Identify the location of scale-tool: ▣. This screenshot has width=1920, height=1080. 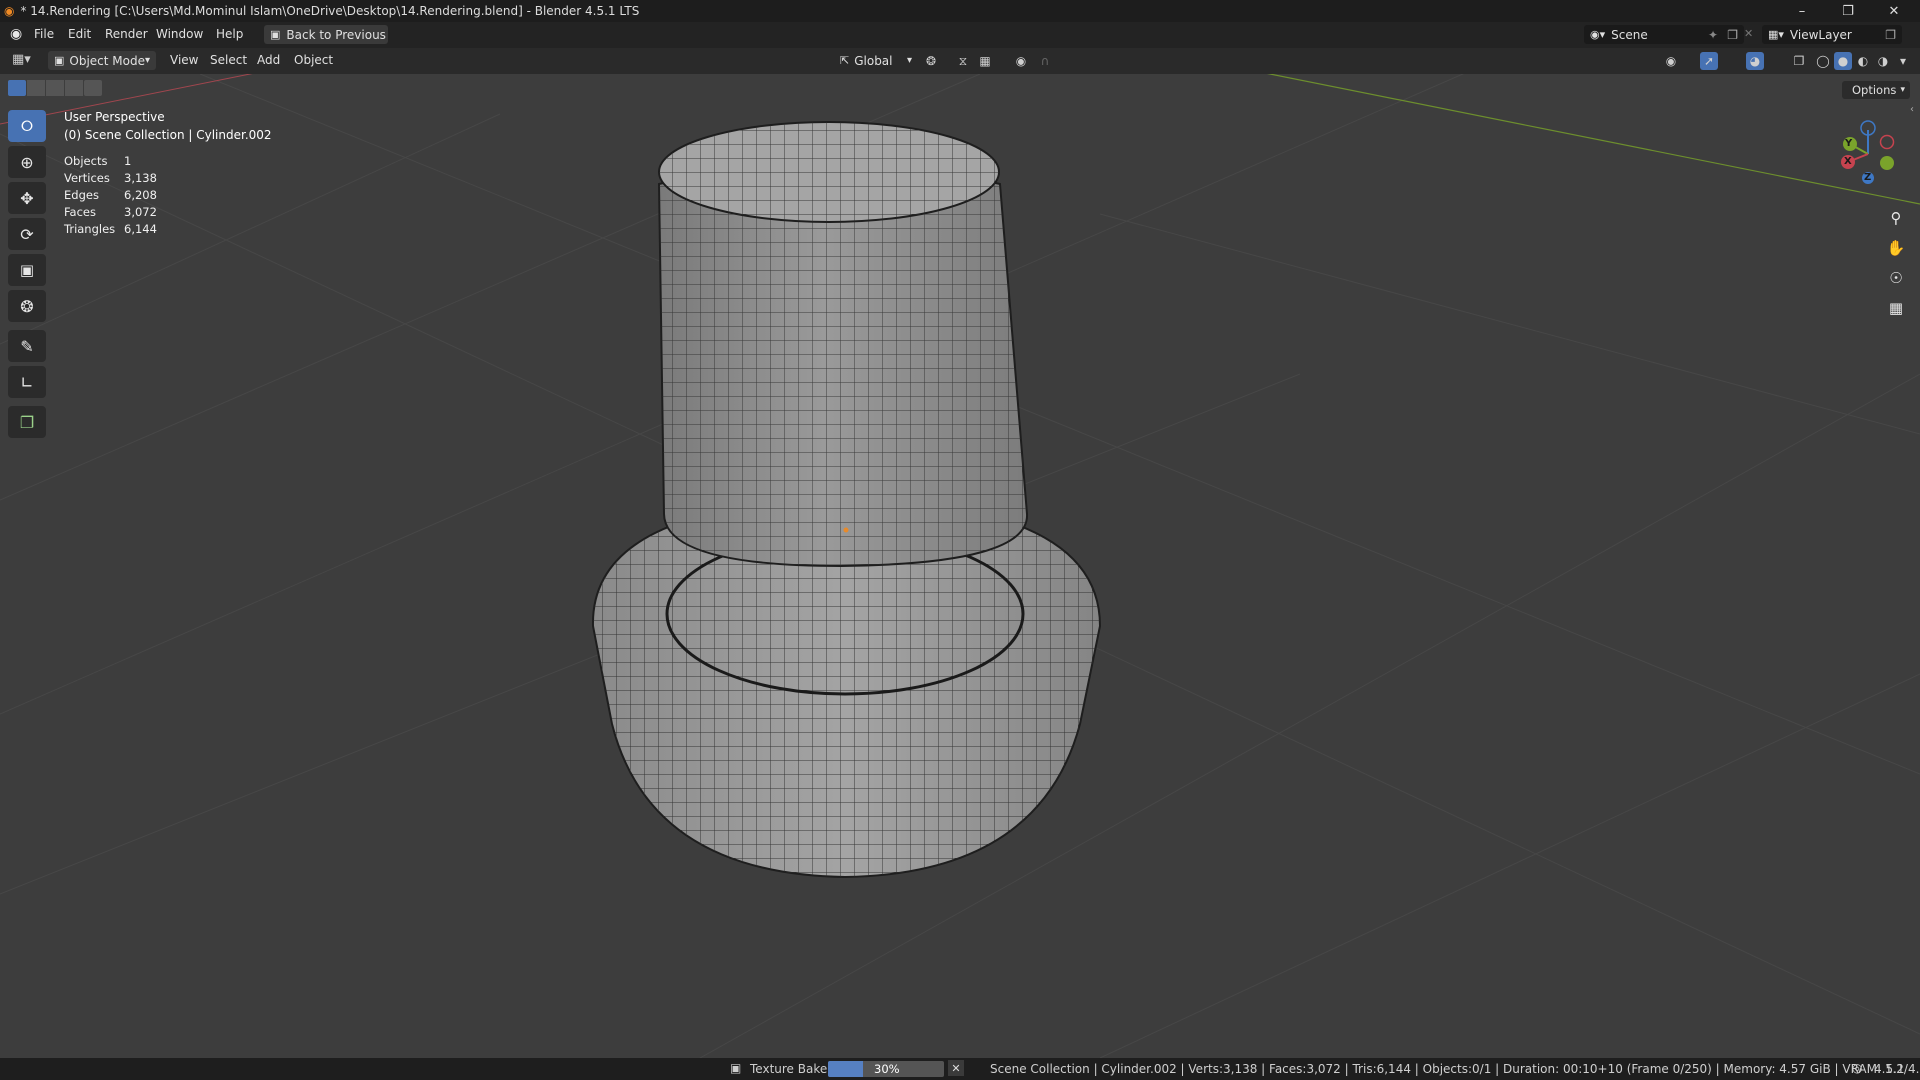
(27, 270).